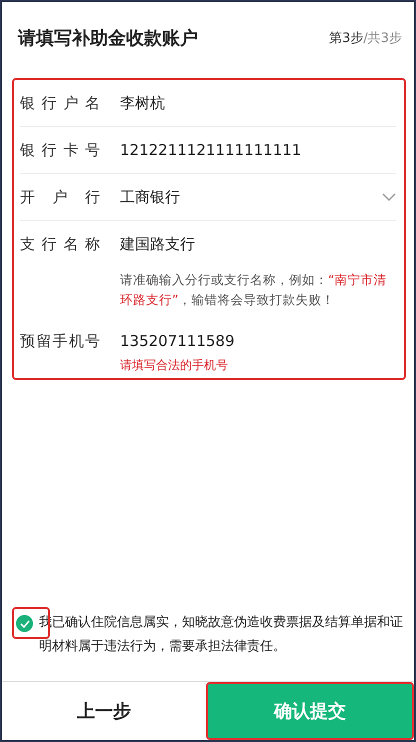 The image size is (416, 742). Describe the element at coordinates (174, 365) in the screenshot. I see `error-message: 请填写合法的手机号` at that location.